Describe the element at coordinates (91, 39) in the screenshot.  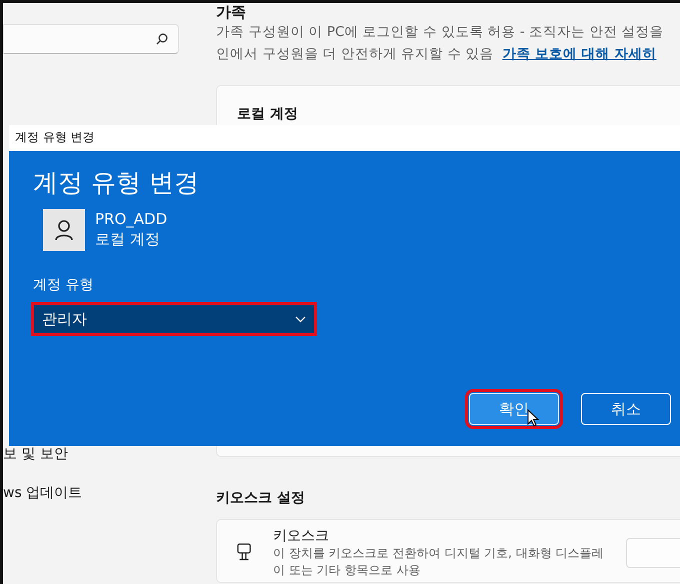
I see `search-field` at that location.